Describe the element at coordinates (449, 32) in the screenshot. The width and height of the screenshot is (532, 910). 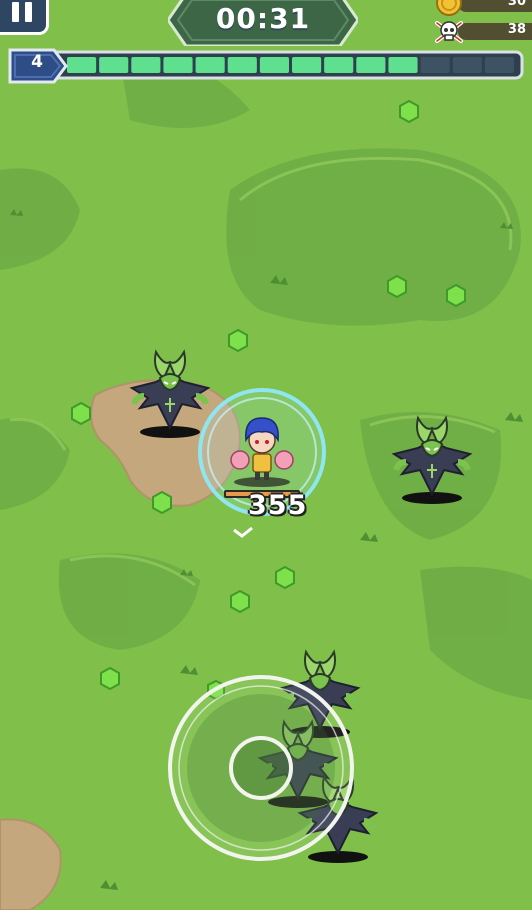
I see `skull-crossbones-icon` at that location.